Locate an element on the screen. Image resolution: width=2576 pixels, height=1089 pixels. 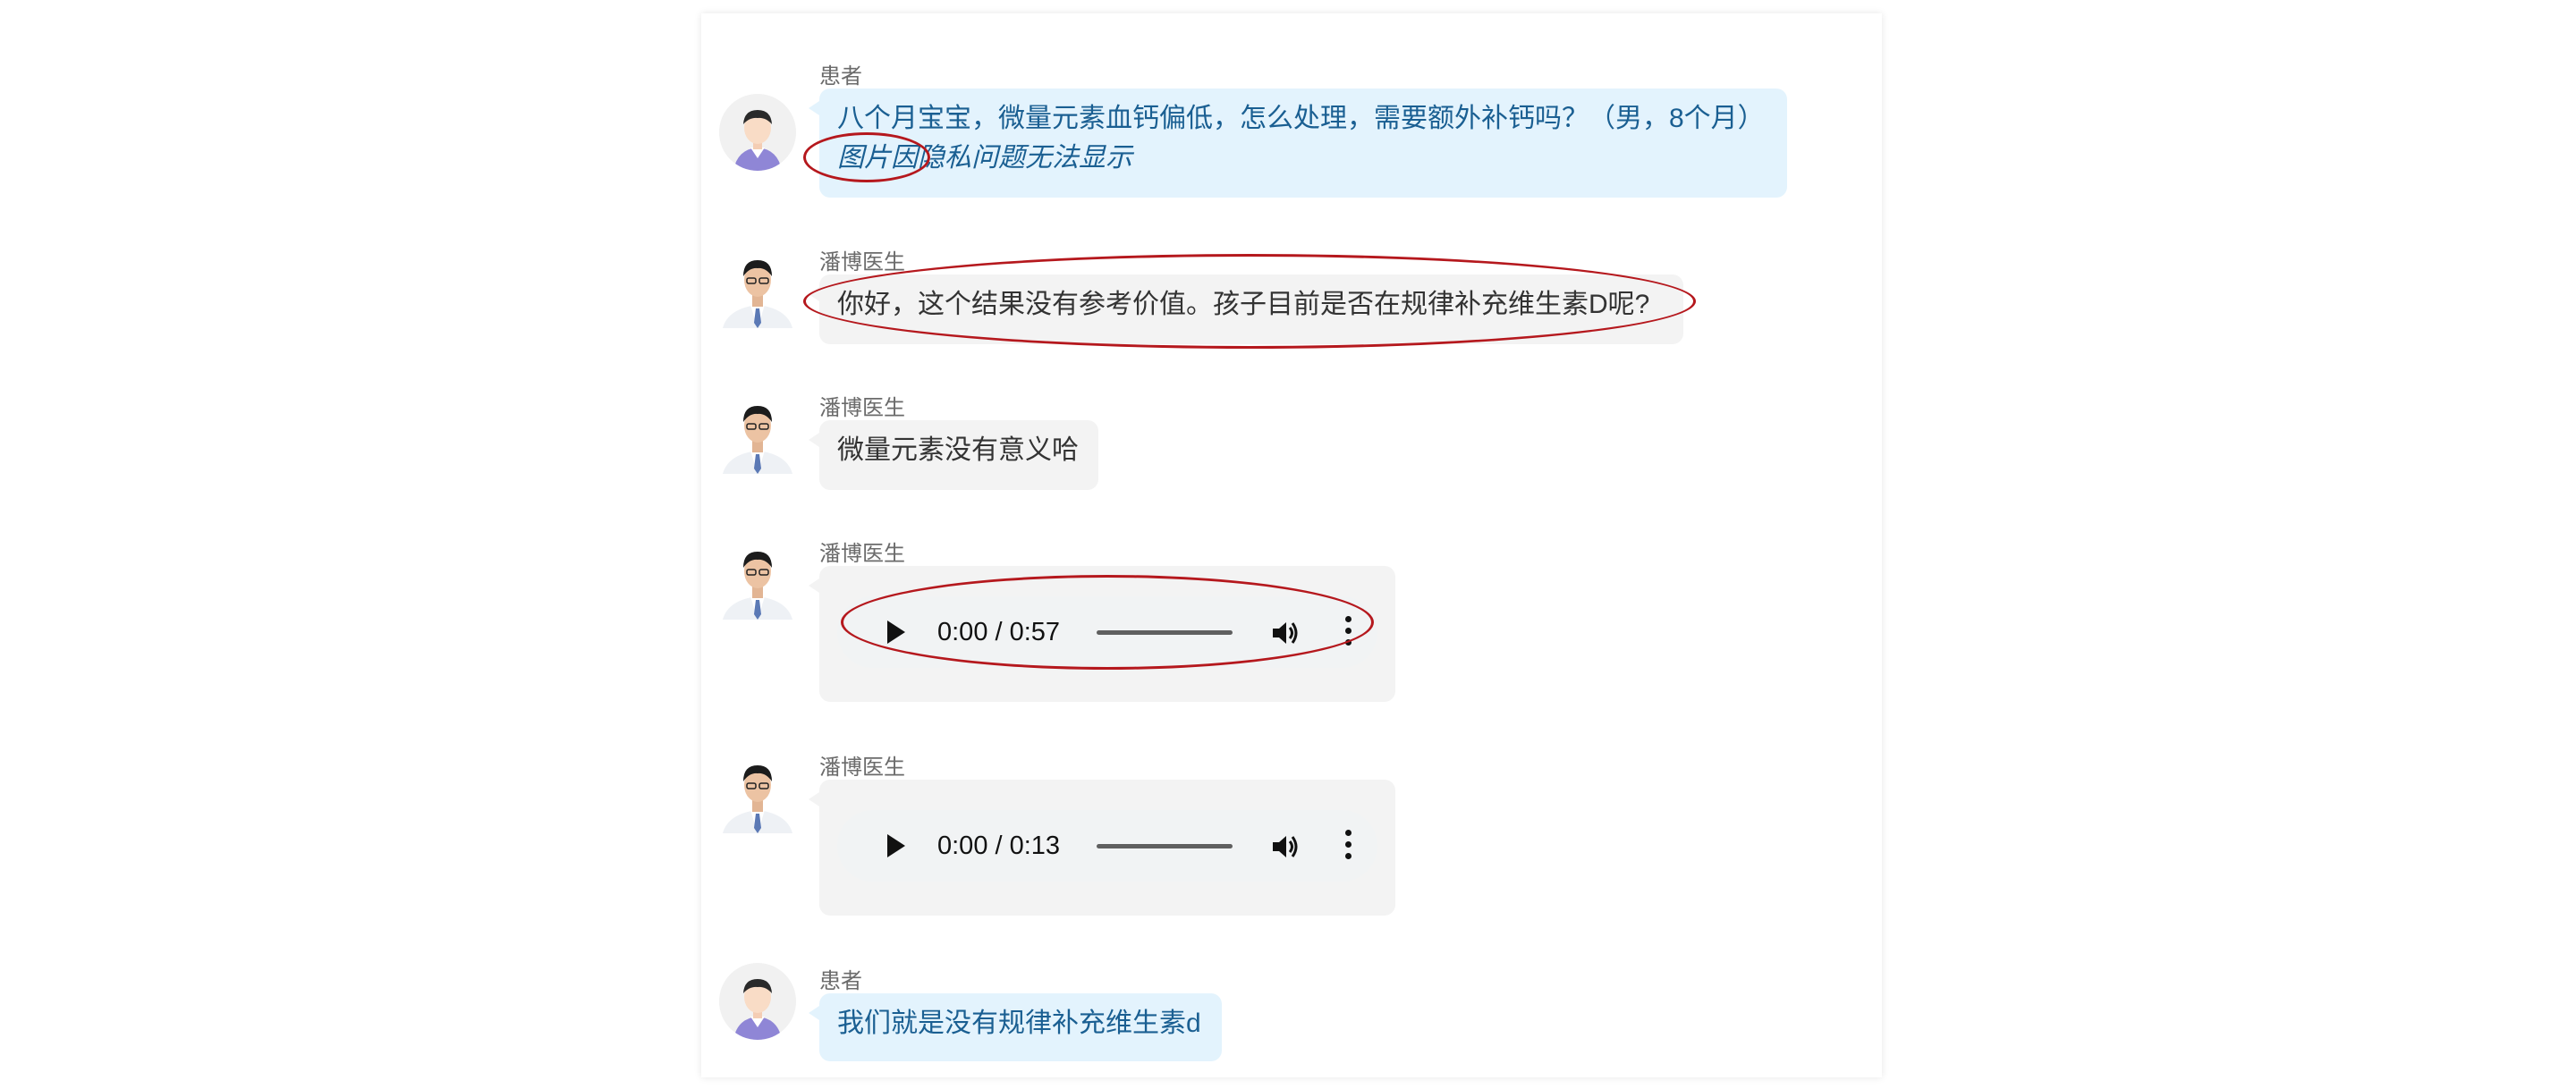
message-text: 你好，这个结果没有参考价值。孩子目前是否在规律补充维生素D呢? is located at coordinates (1243, 304).